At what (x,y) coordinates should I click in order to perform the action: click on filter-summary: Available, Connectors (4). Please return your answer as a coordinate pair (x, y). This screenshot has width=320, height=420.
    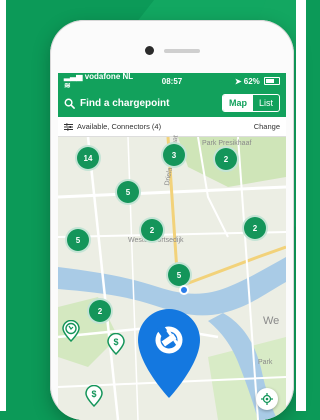
    Looking at the image, I should click on (119, 126).